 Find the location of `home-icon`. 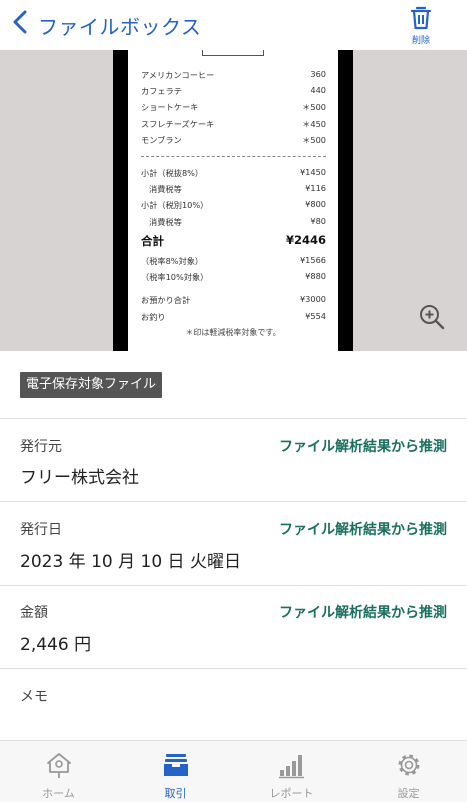

home-icon is located at coordinates (58, 765).